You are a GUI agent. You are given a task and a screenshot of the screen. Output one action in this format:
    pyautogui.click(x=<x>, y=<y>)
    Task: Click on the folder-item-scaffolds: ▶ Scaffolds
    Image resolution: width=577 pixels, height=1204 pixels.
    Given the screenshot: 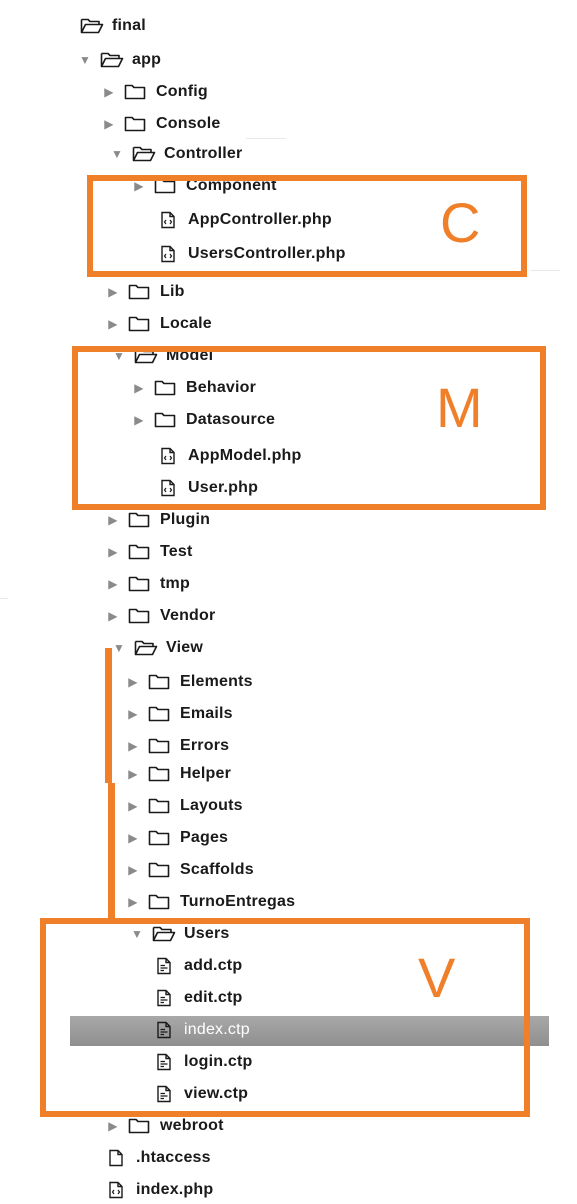 What is the action you would take?
    pyautogui.click(x=189, y=870)
    